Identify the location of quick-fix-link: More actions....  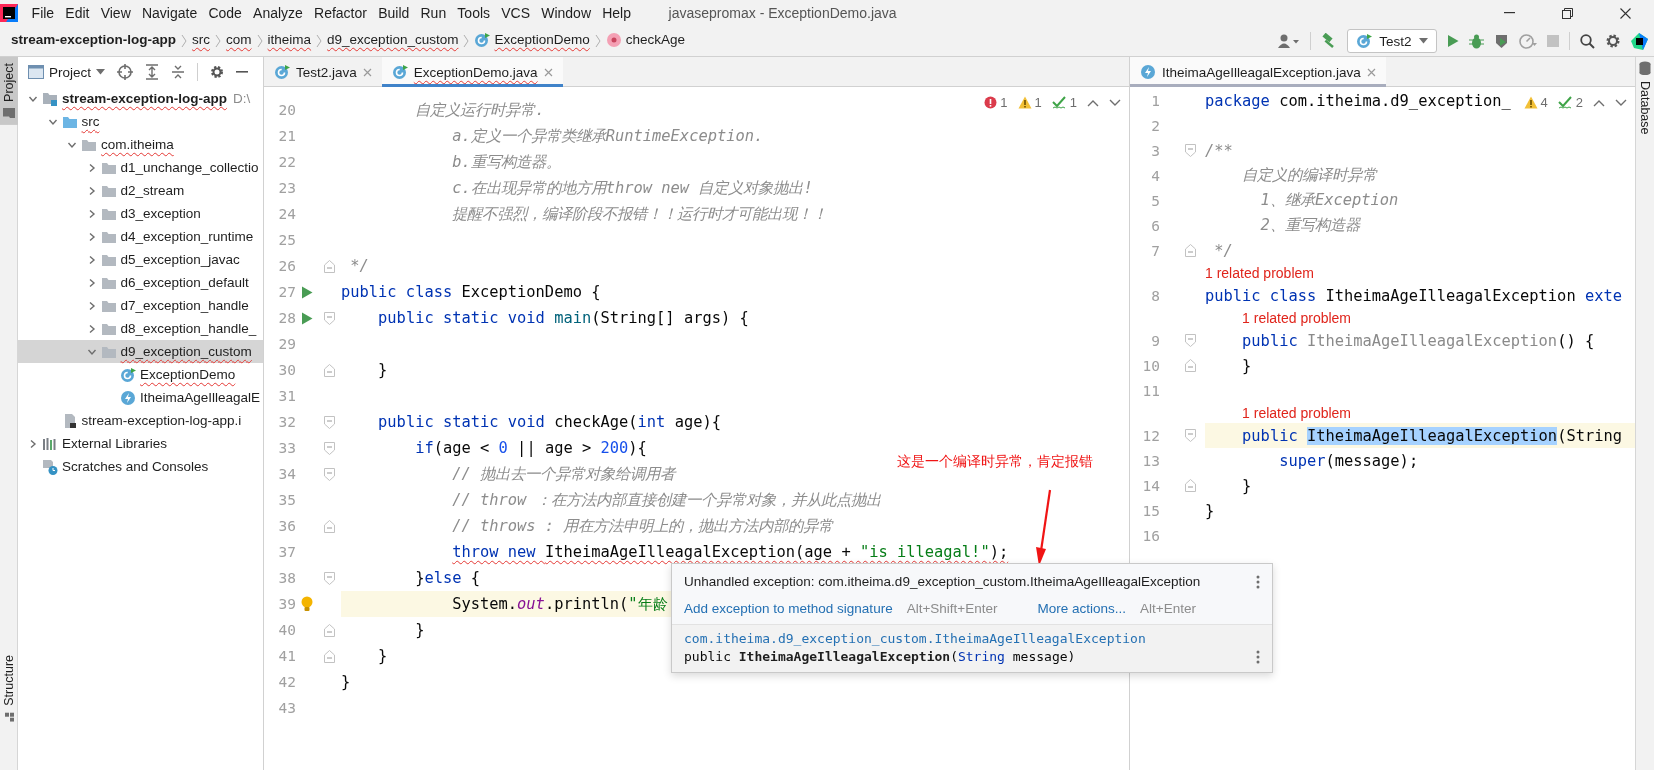
(1081, 608).